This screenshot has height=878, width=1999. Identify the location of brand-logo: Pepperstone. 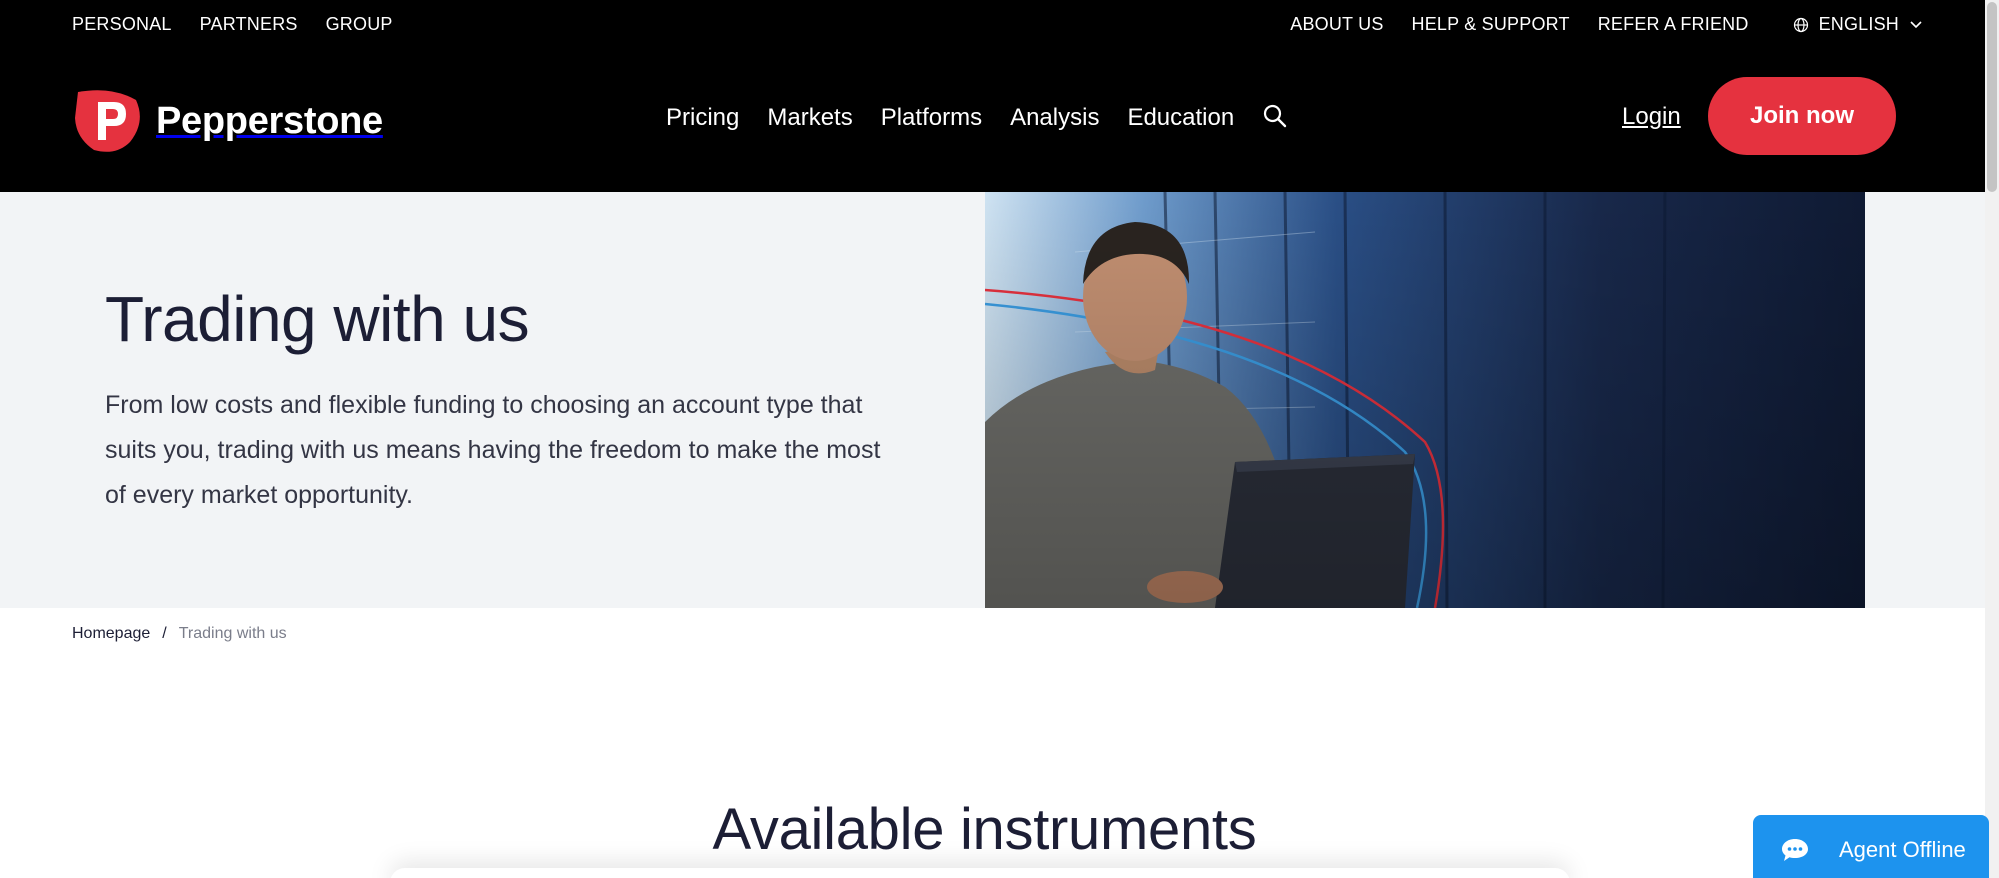
(227, 121).